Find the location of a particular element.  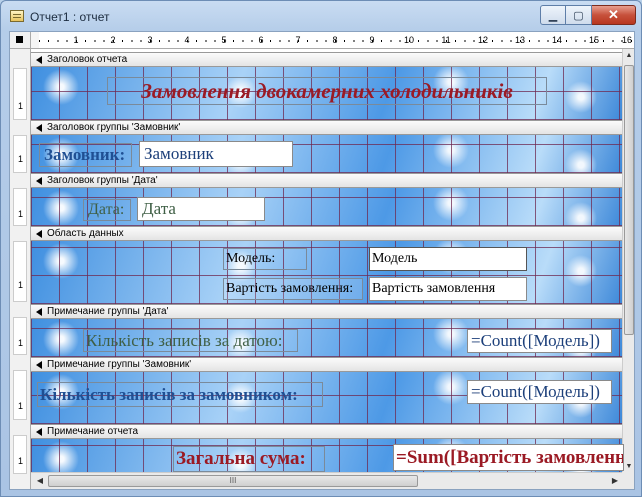

window-title: Отчет1 : отчет is located at coordinates (70, 17).